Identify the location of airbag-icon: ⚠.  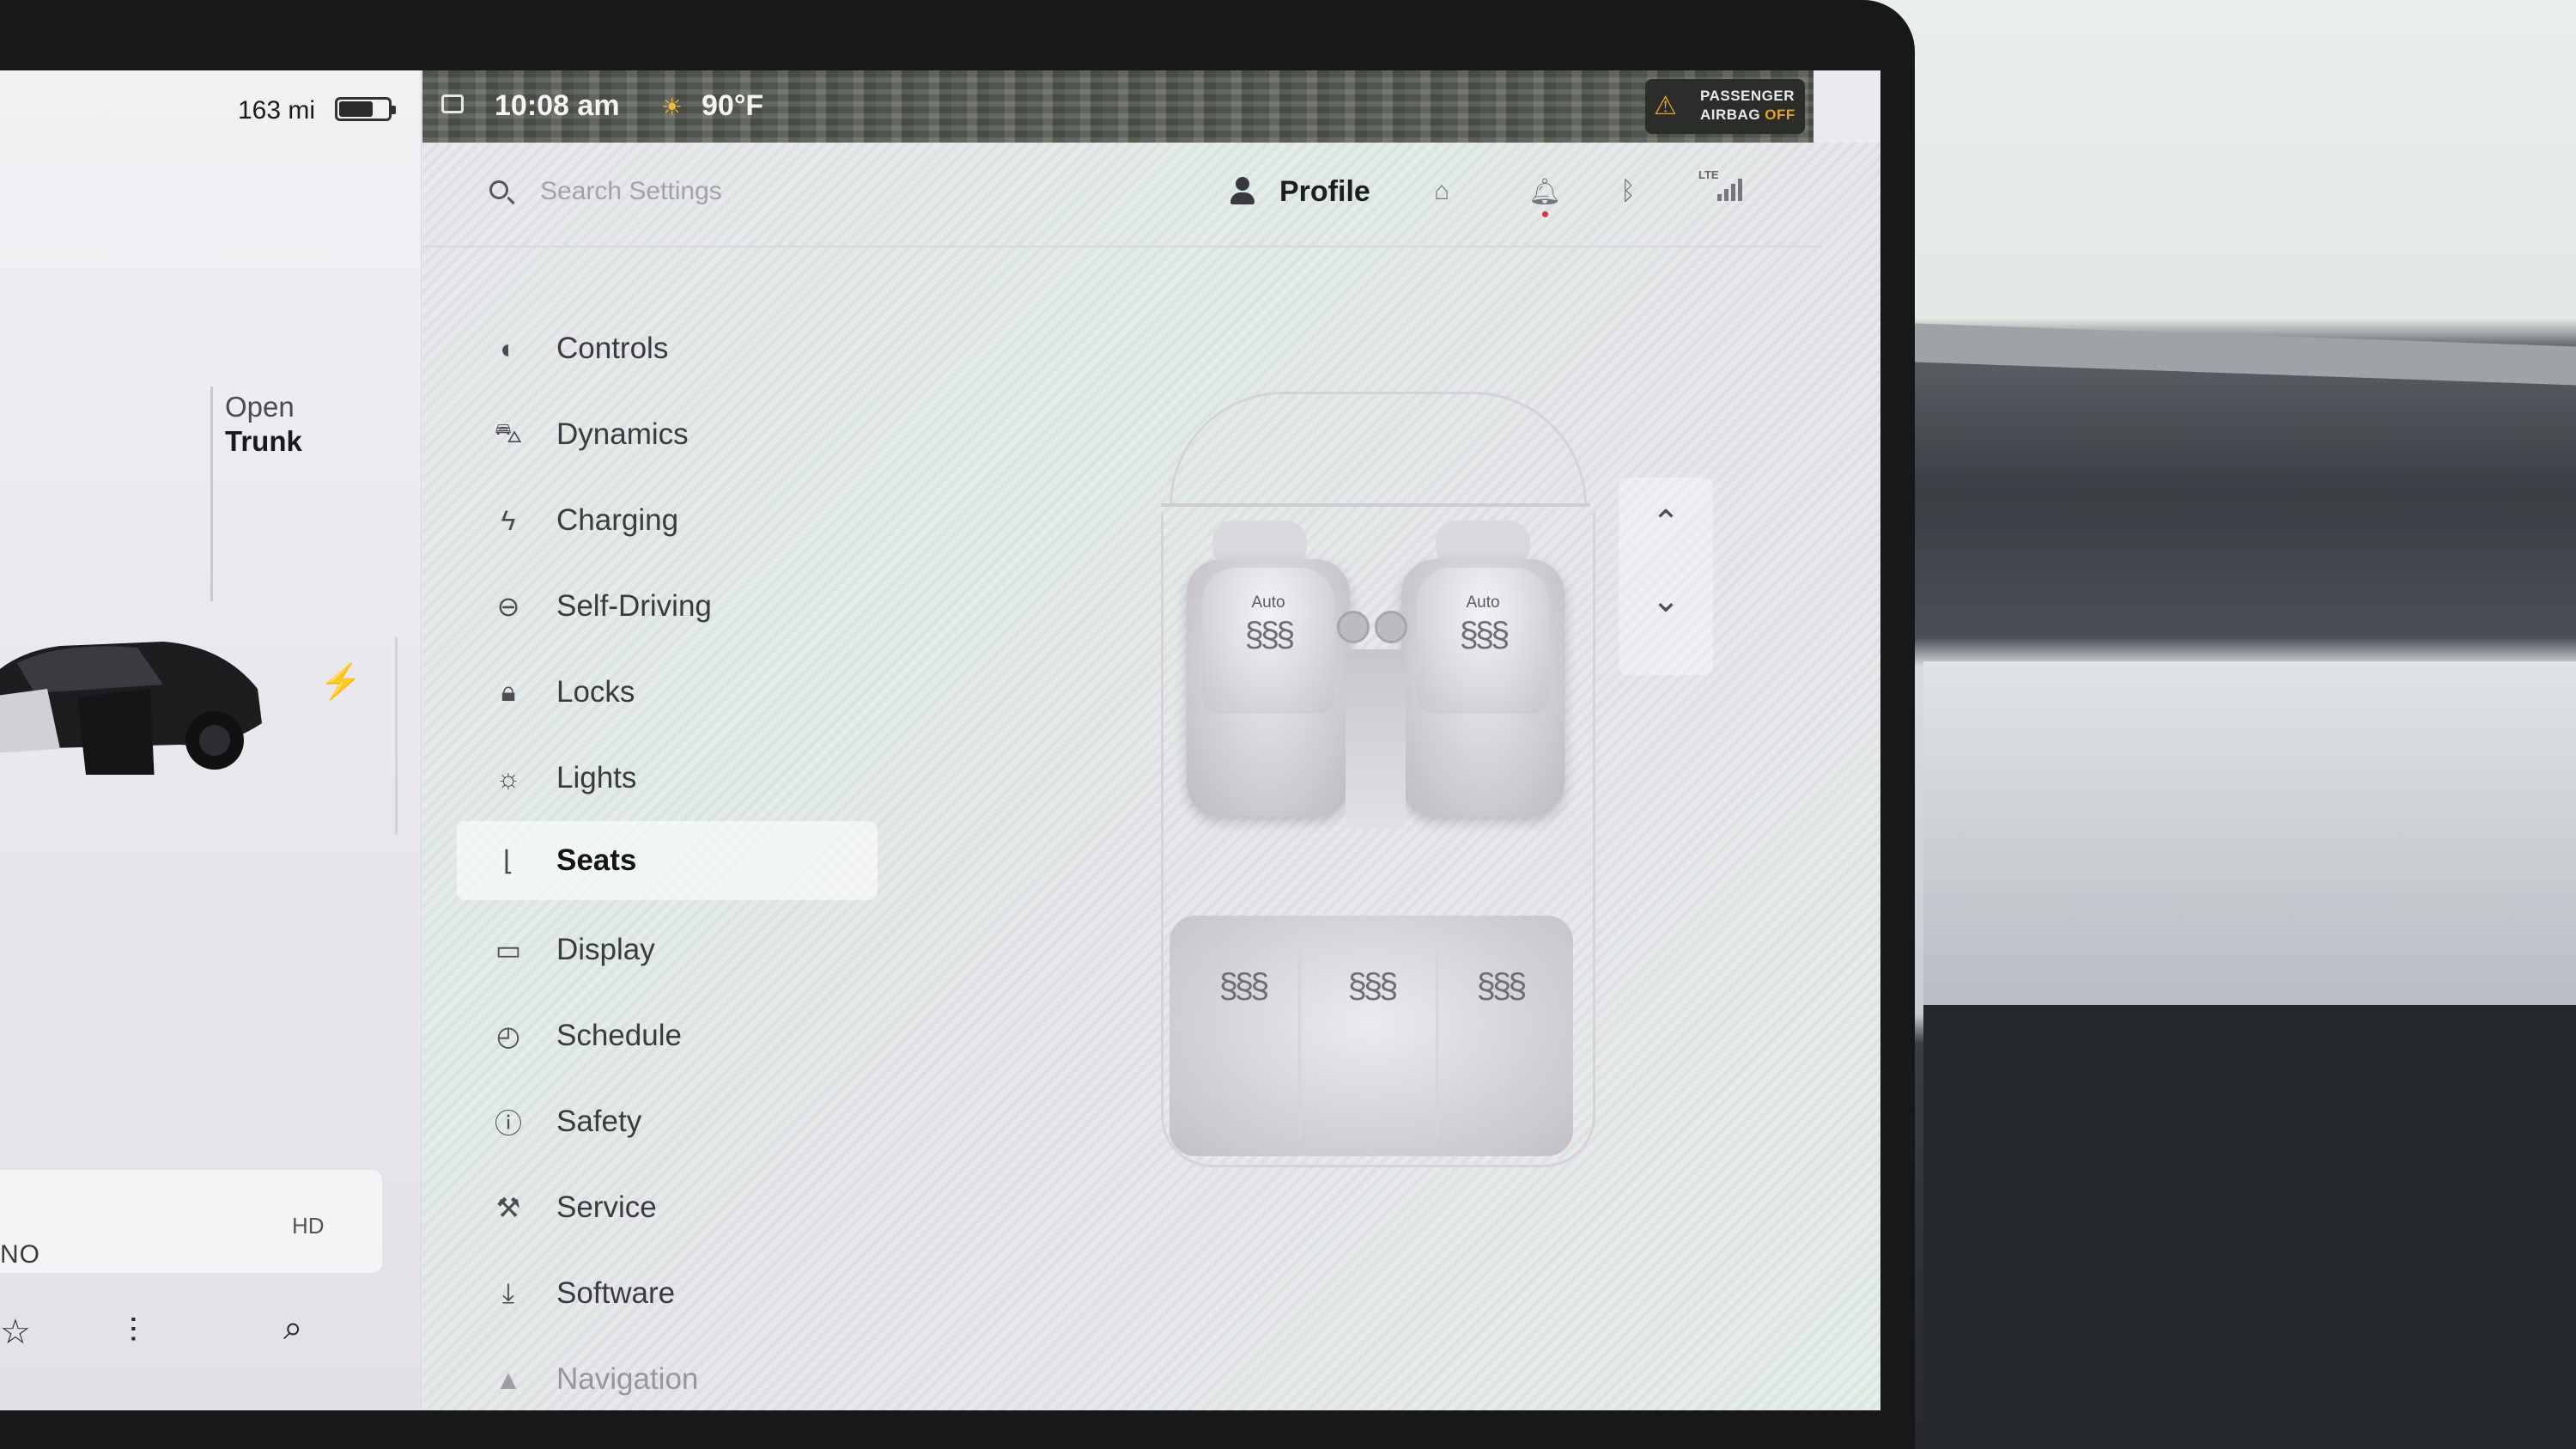
(1665, 106).